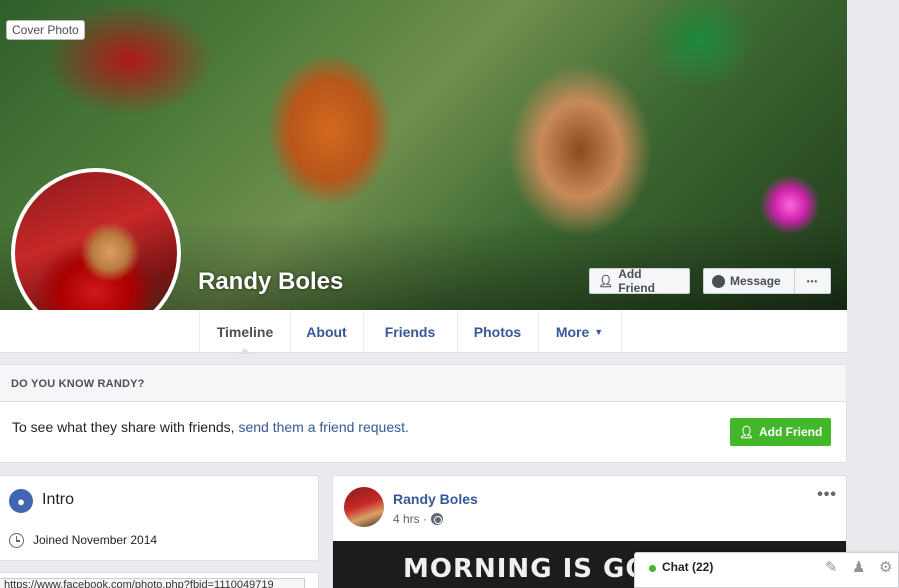  I want to click on tab-photos-label: Photos, so click(497, 331).